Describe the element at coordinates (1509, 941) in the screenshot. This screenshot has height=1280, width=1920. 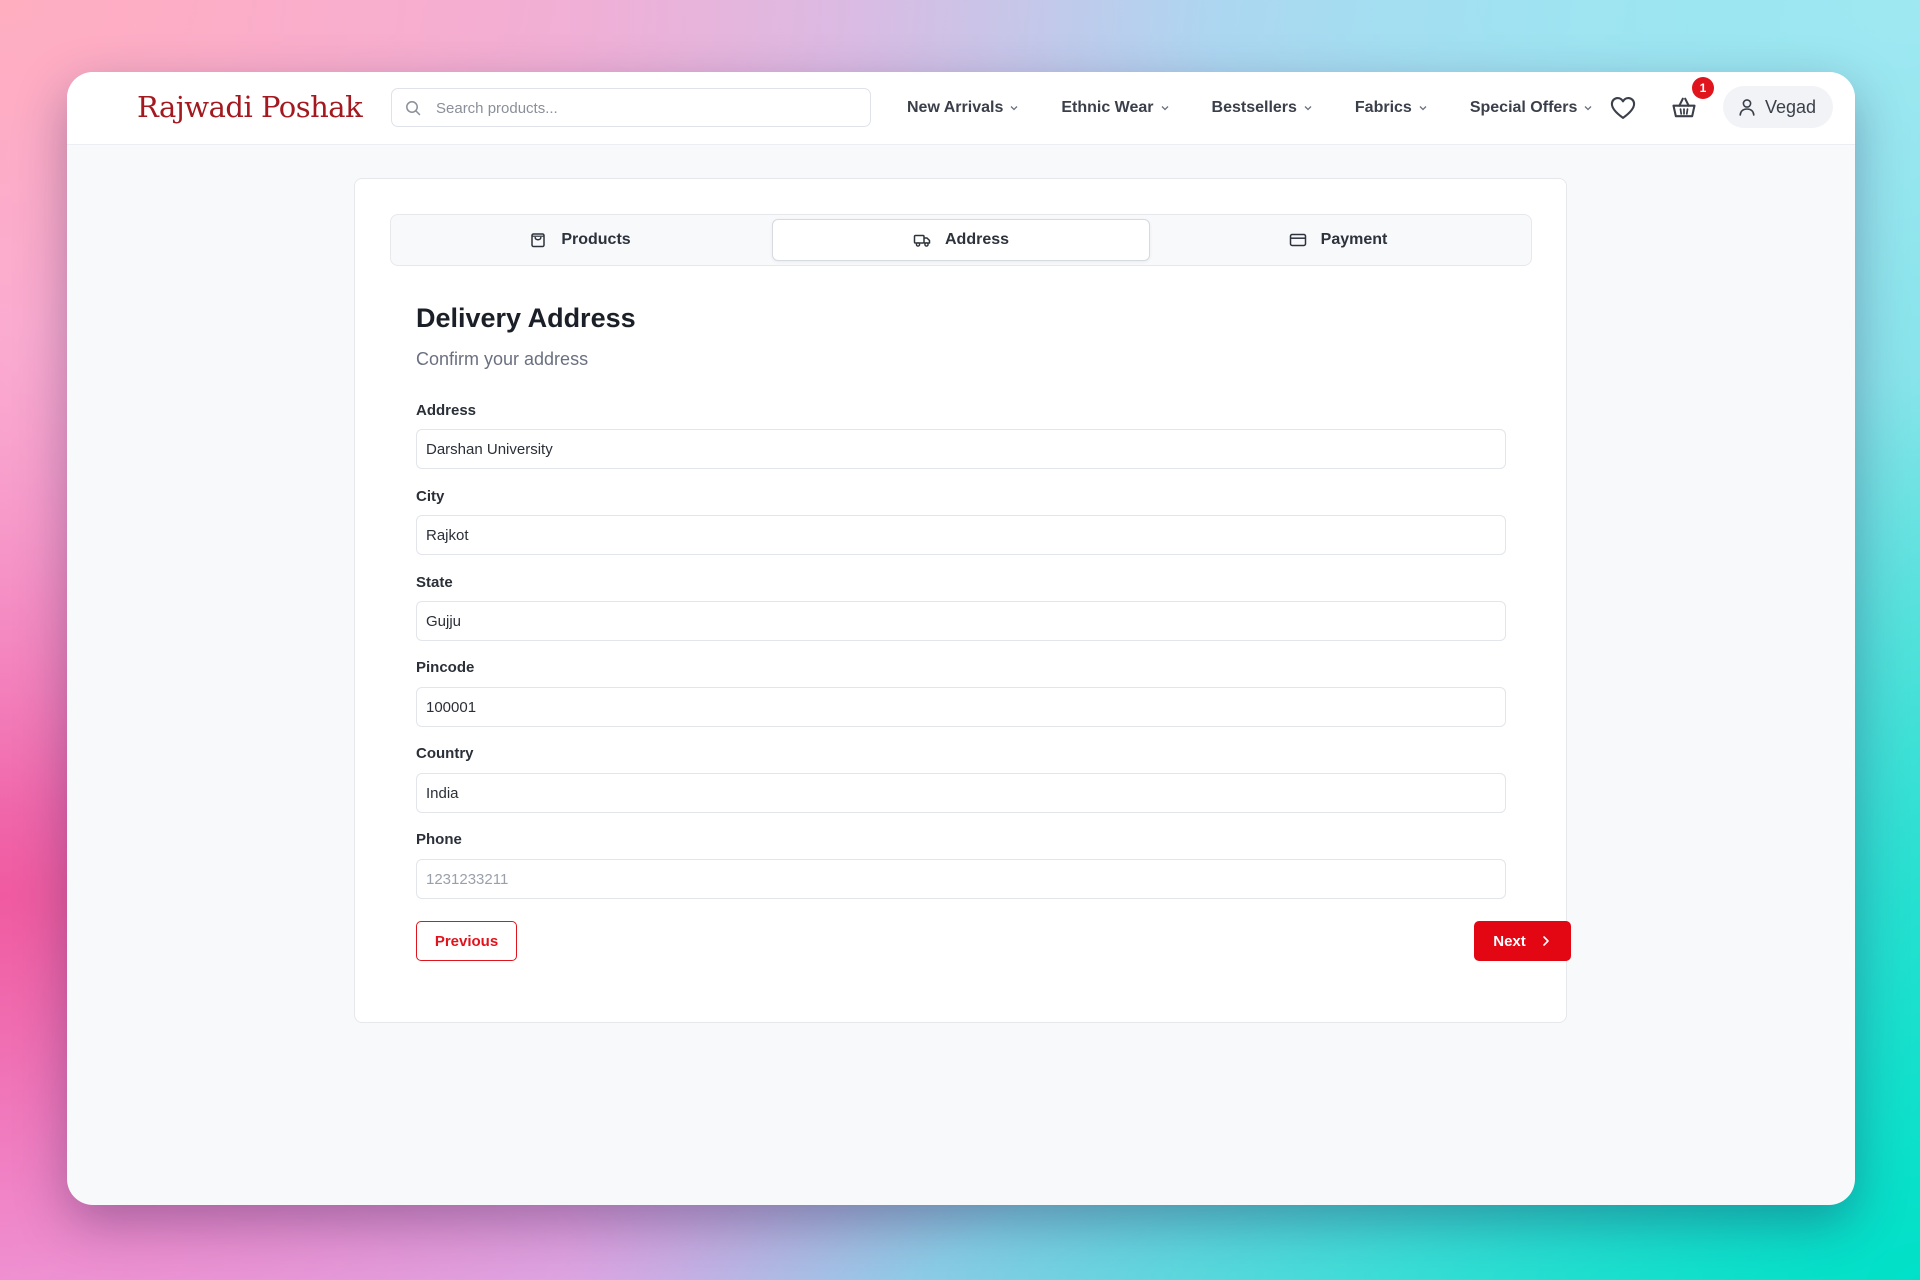
I see `next-label: Next` at that location.